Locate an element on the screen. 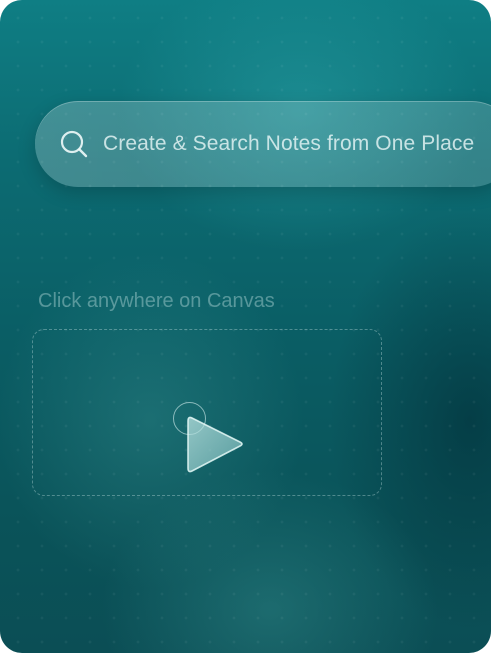 The height and width of the screenshot is (653, 491). canvas-hint-label: Click anywhere on Canvas is located at coordinates (156, 301).